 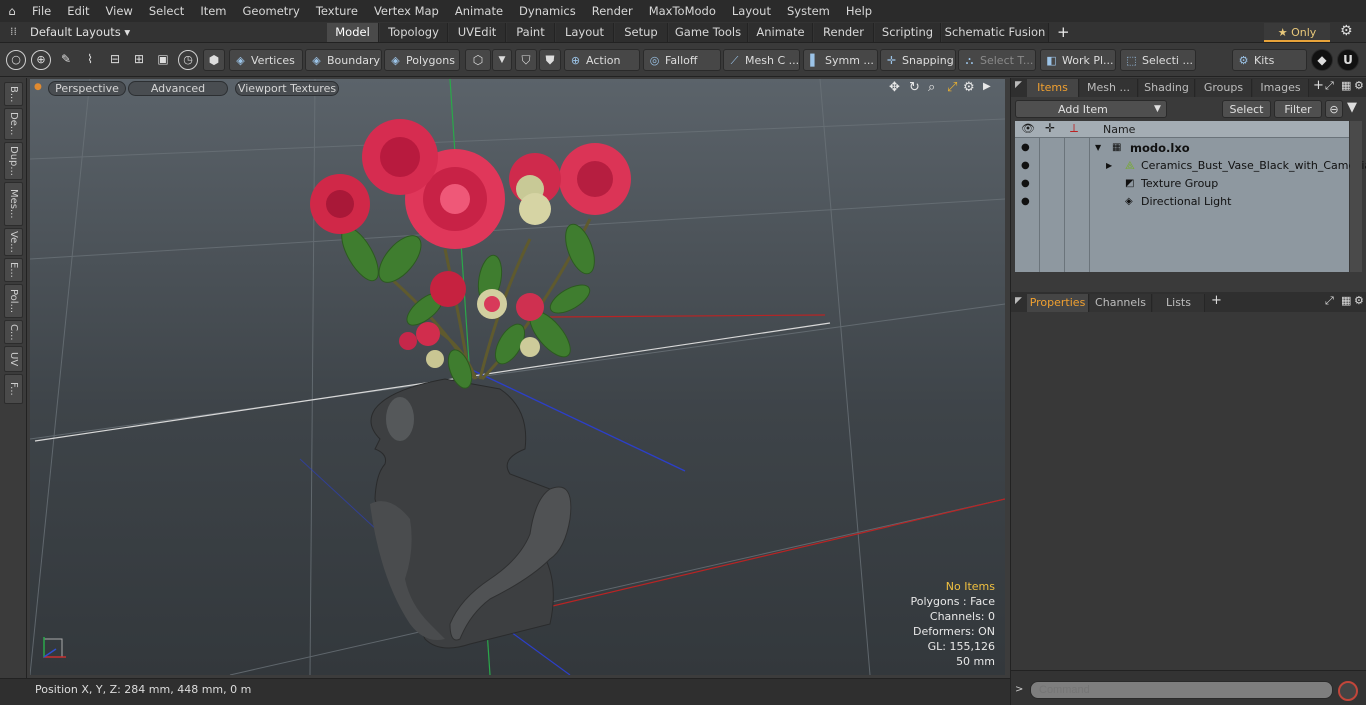 I want to click on pen-icon: ✎, so click(x=66, y=60).